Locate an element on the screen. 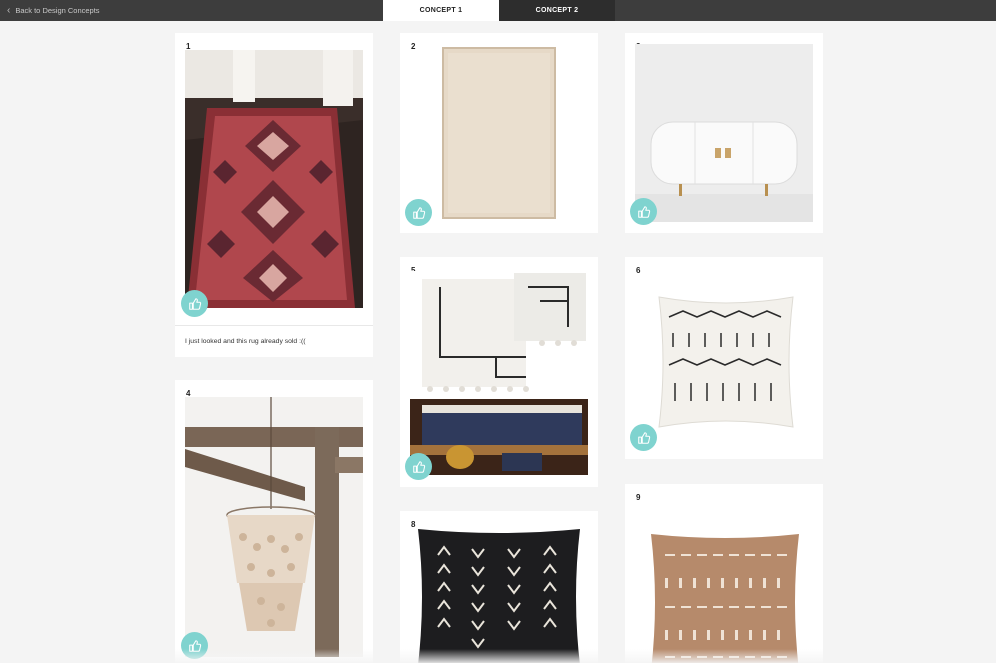 The width and height of the screenshot is (996, 663). chevron-left-icon: ‹ is located at coordinates (9, 10).